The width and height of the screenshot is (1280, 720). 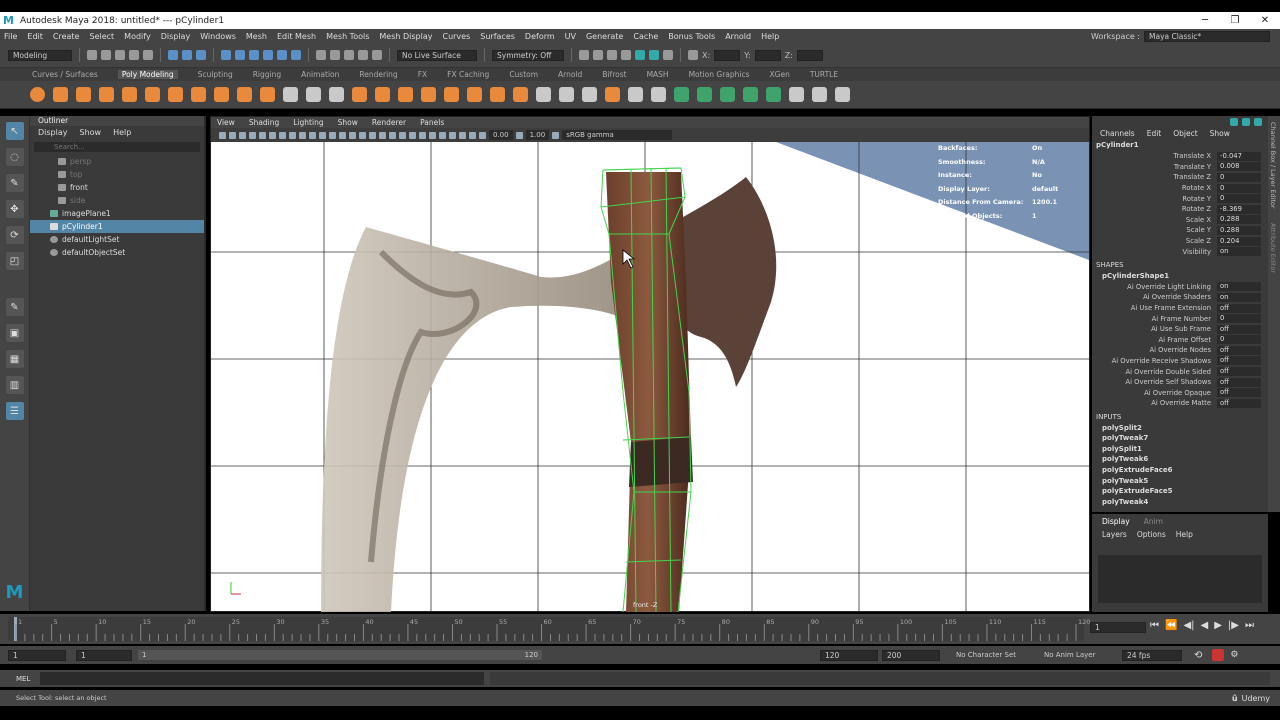 What do you see at coordinates (37, 94) in the screenshot?
I see `poly-sphere-icon` at bounding box center [37, 94].